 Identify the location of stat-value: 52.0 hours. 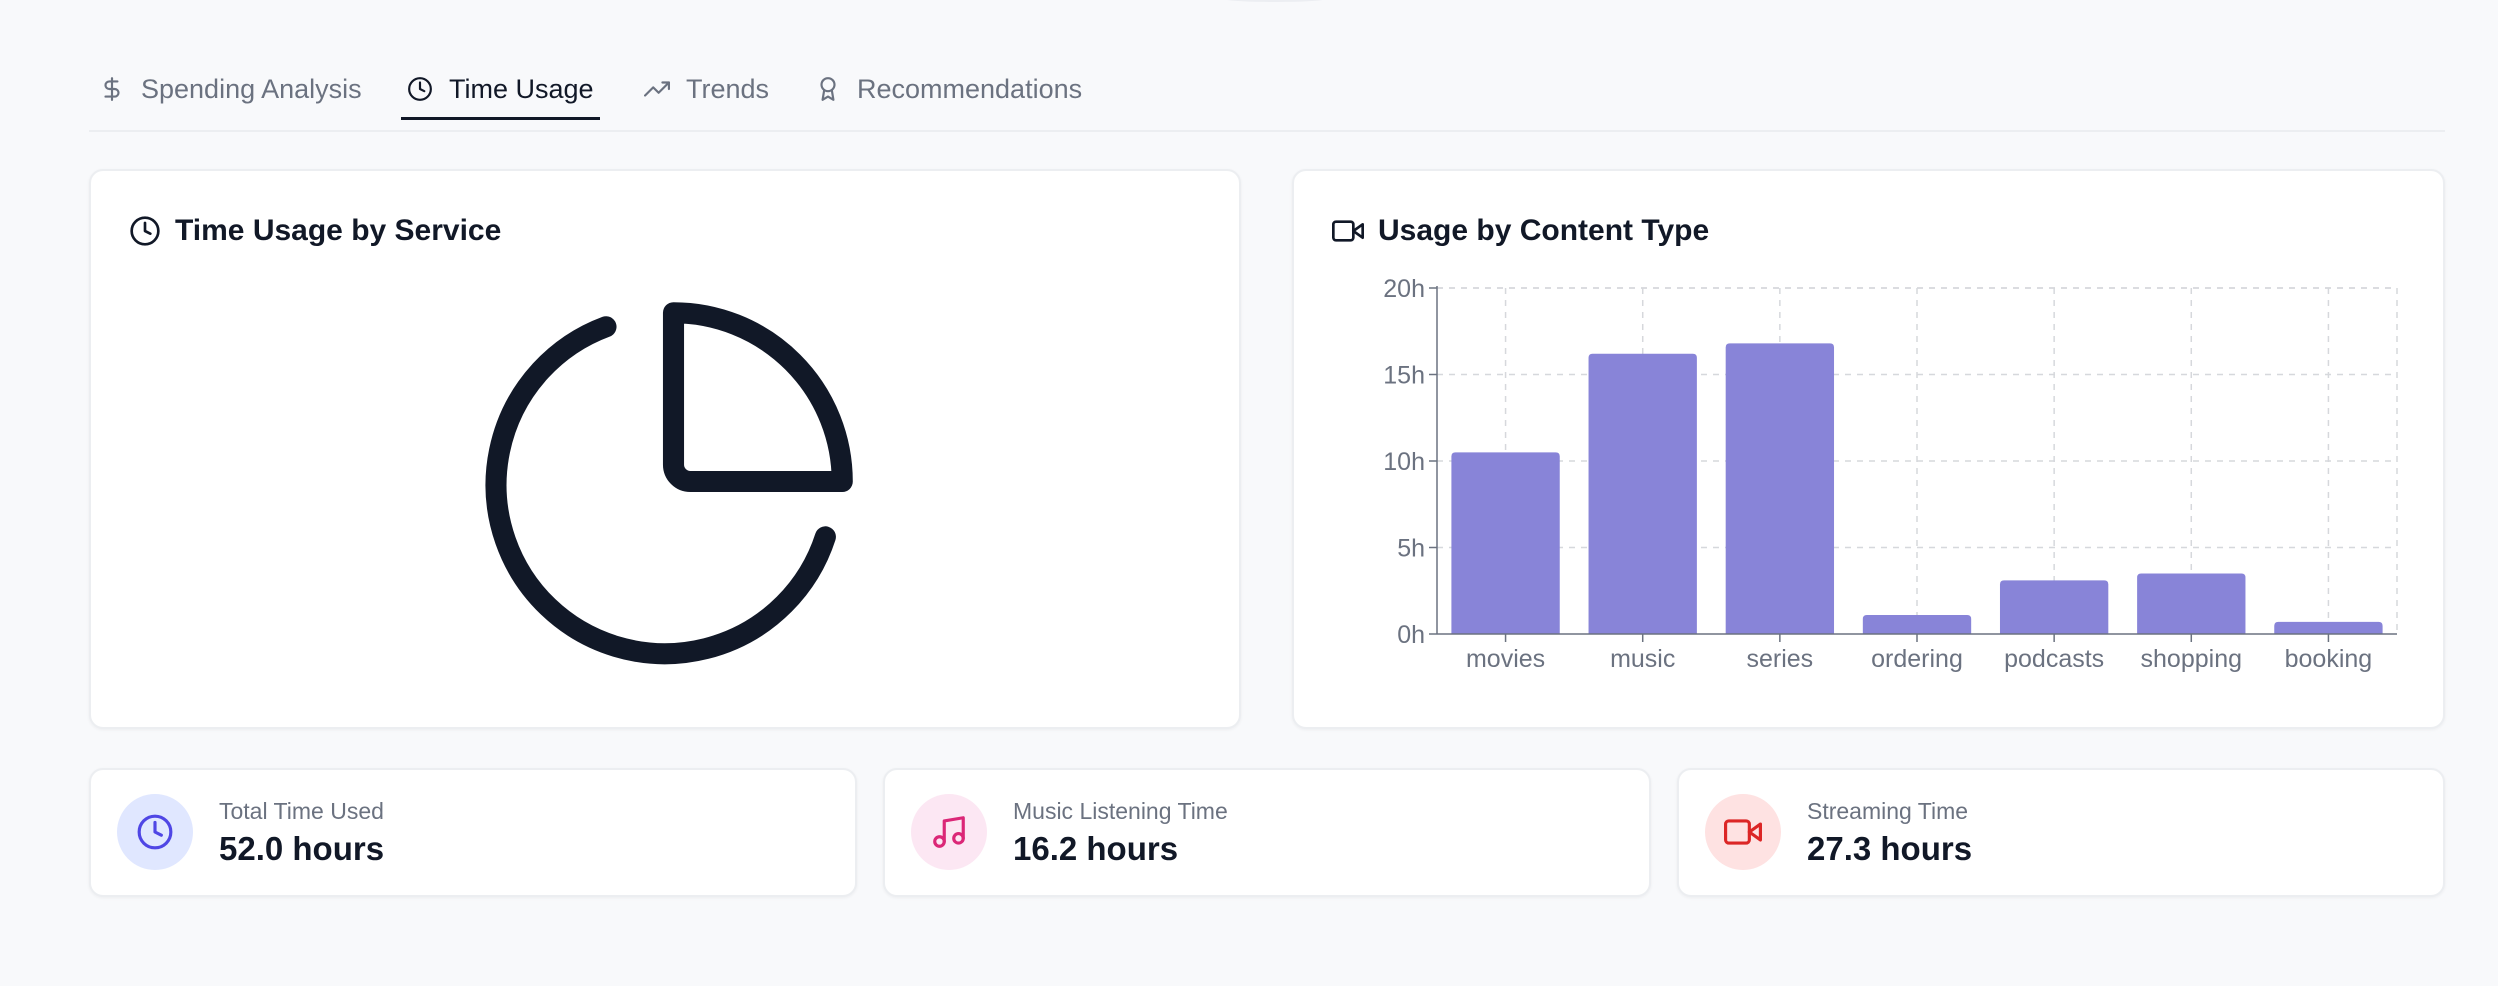
(302, 848).